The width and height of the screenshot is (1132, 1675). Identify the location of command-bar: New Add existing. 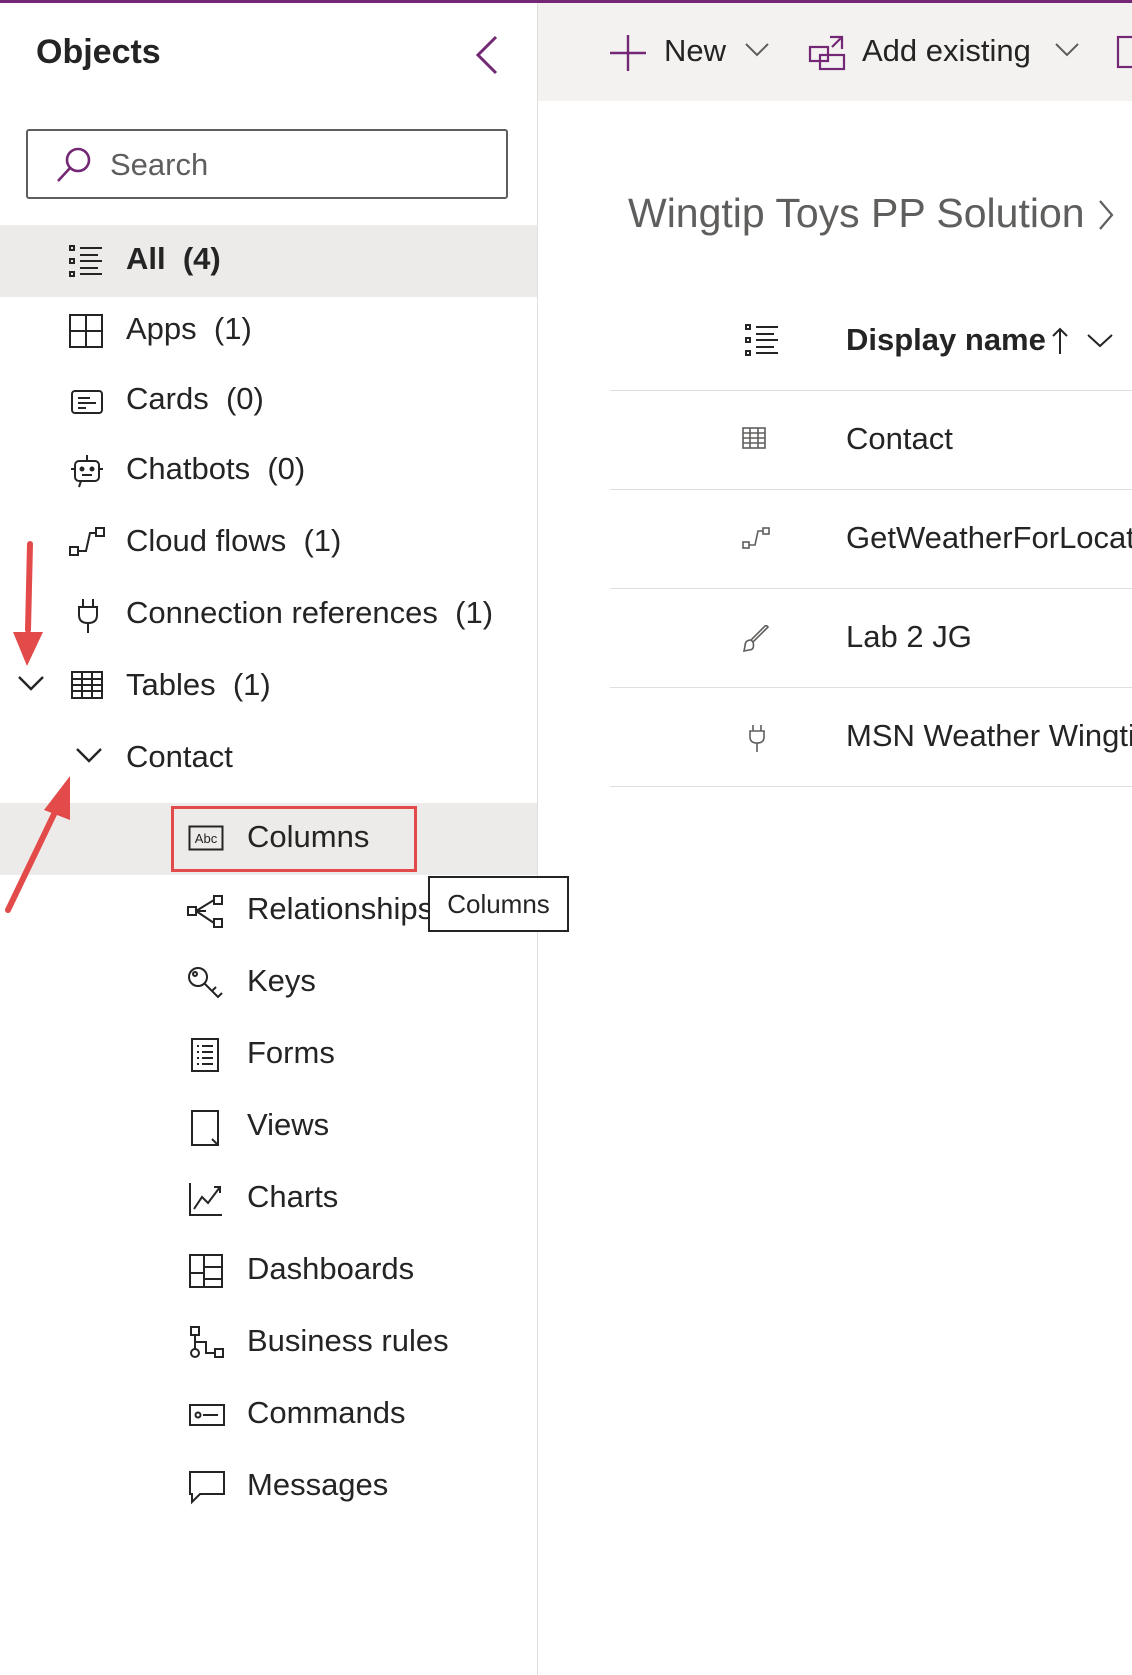
(835, 52).